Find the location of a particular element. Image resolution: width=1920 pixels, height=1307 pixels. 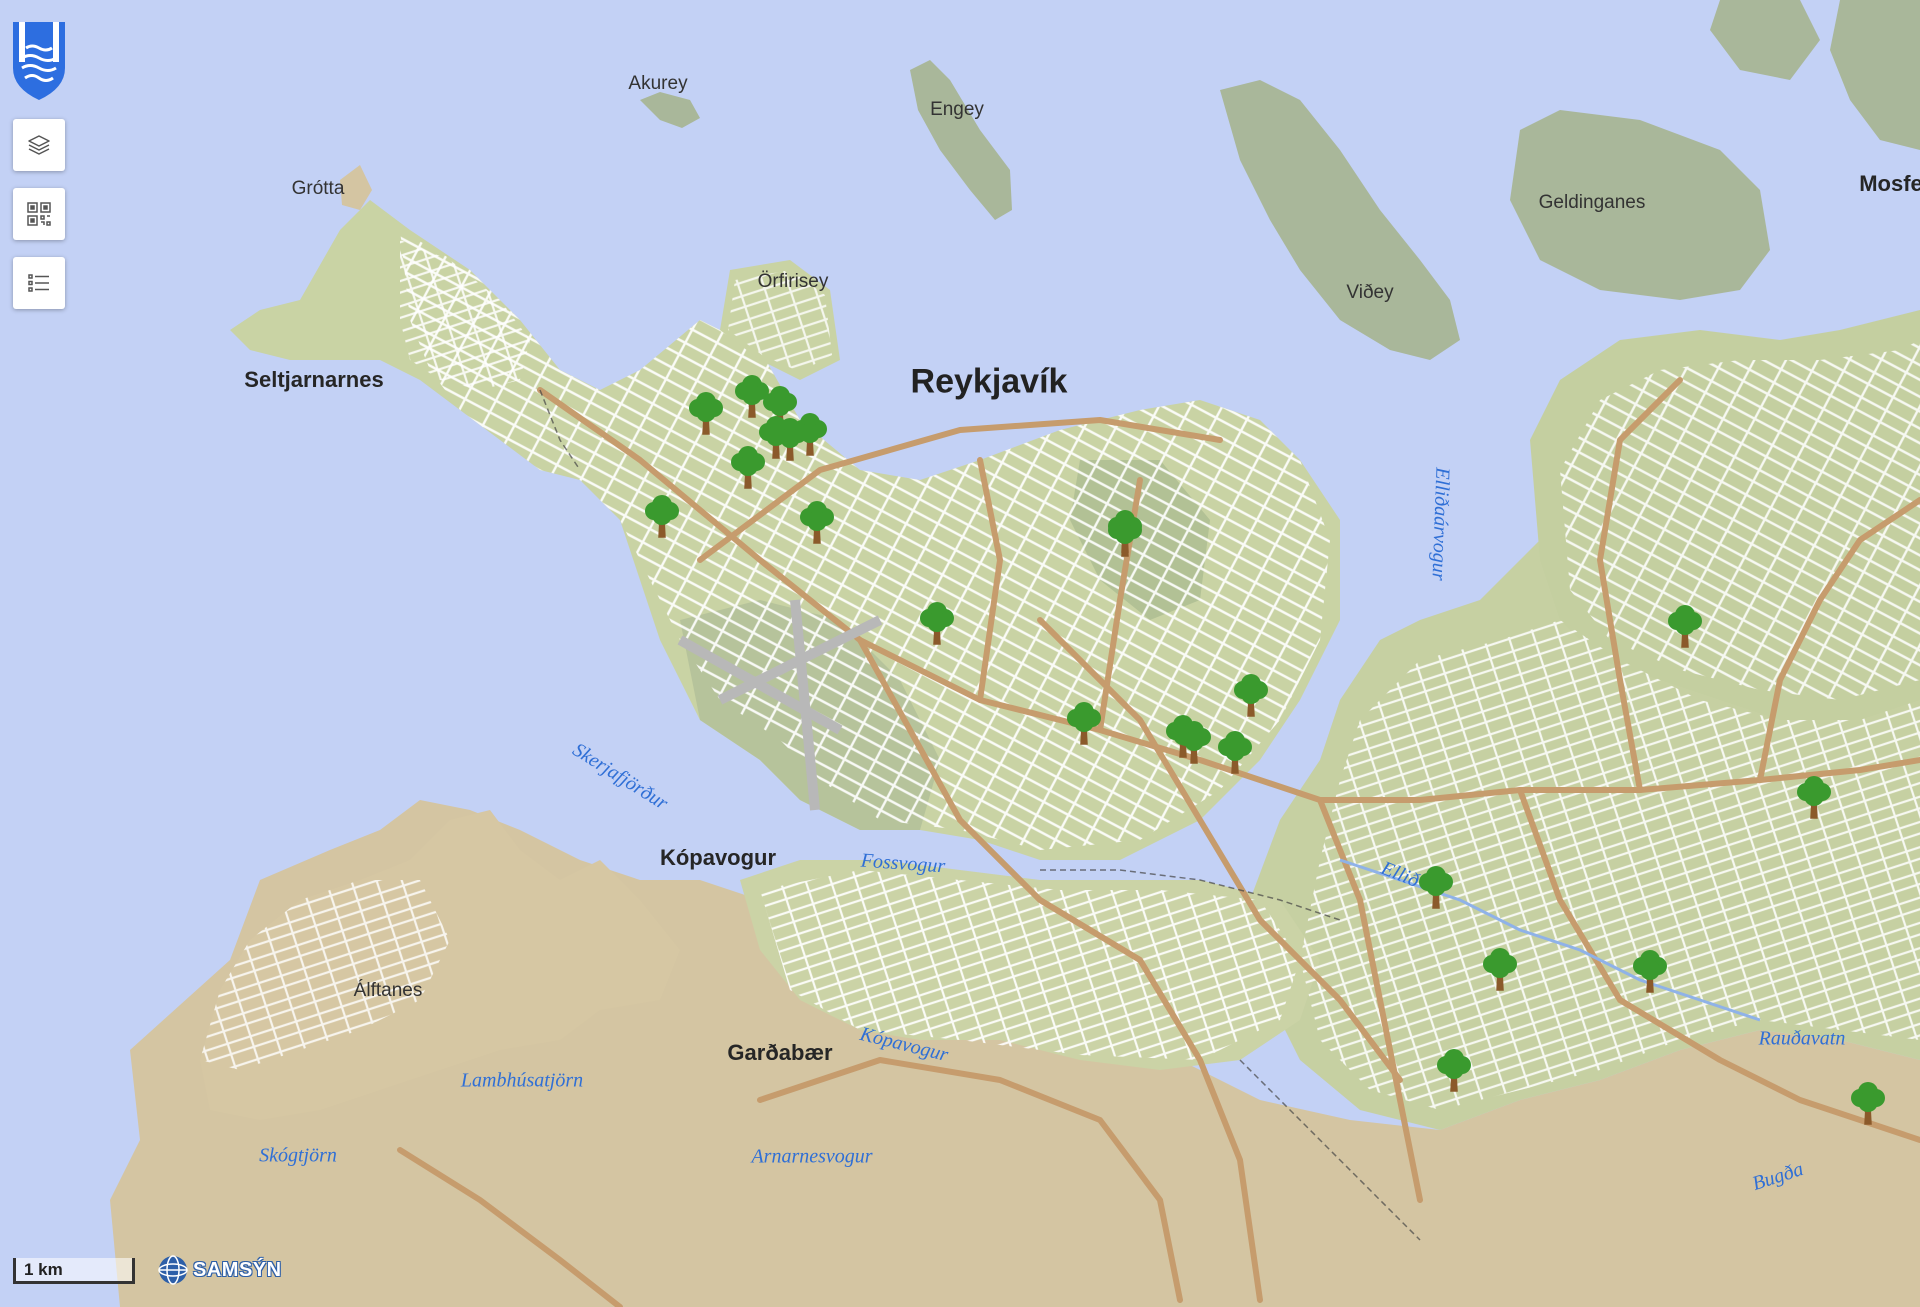

label-alftanes: Álftanes is located at coordinates (388, 990).